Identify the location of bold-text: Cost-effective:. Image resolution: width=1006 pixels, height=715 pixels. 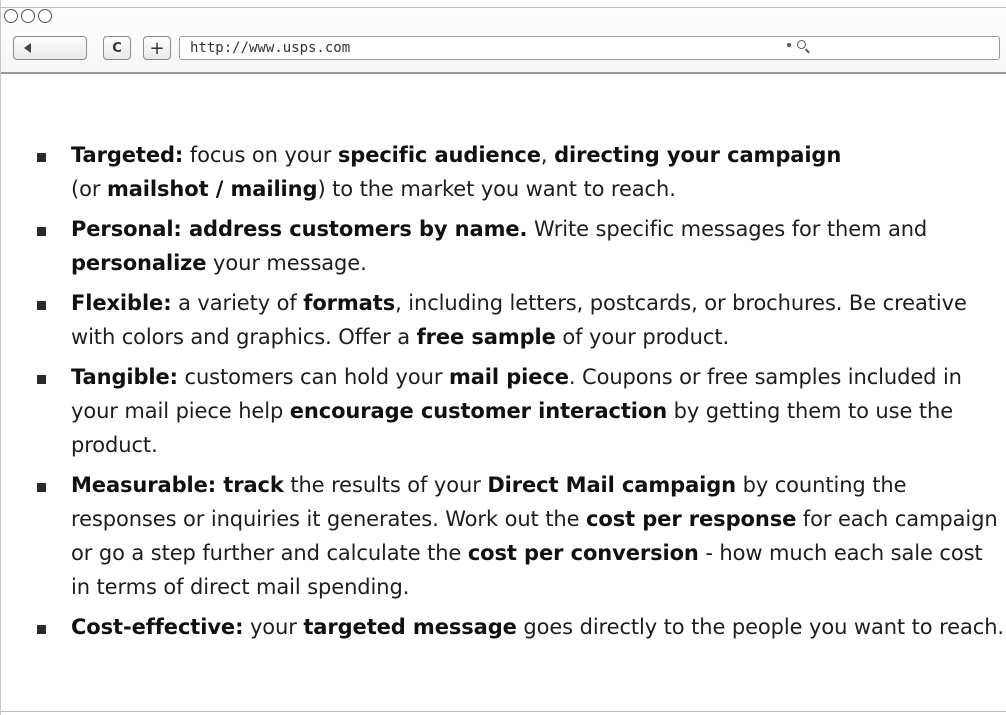
(157, 627).